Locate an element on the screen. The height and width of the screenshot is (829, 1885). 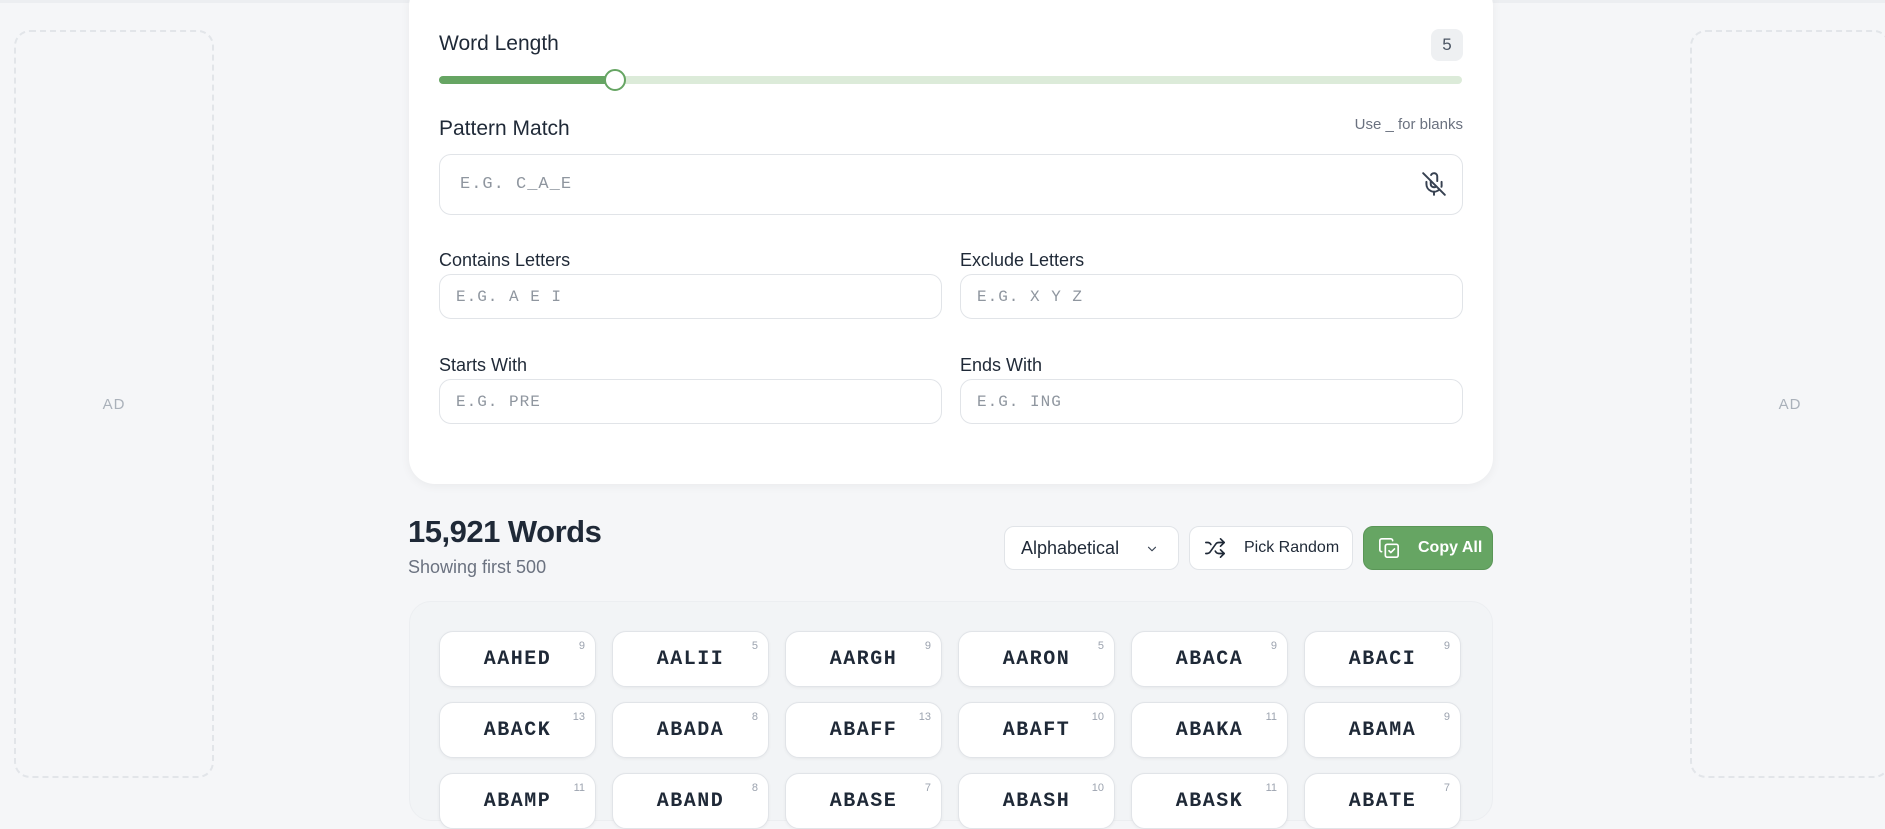
word-chip-text: ABAFT is located at coordinates (1036, 730).